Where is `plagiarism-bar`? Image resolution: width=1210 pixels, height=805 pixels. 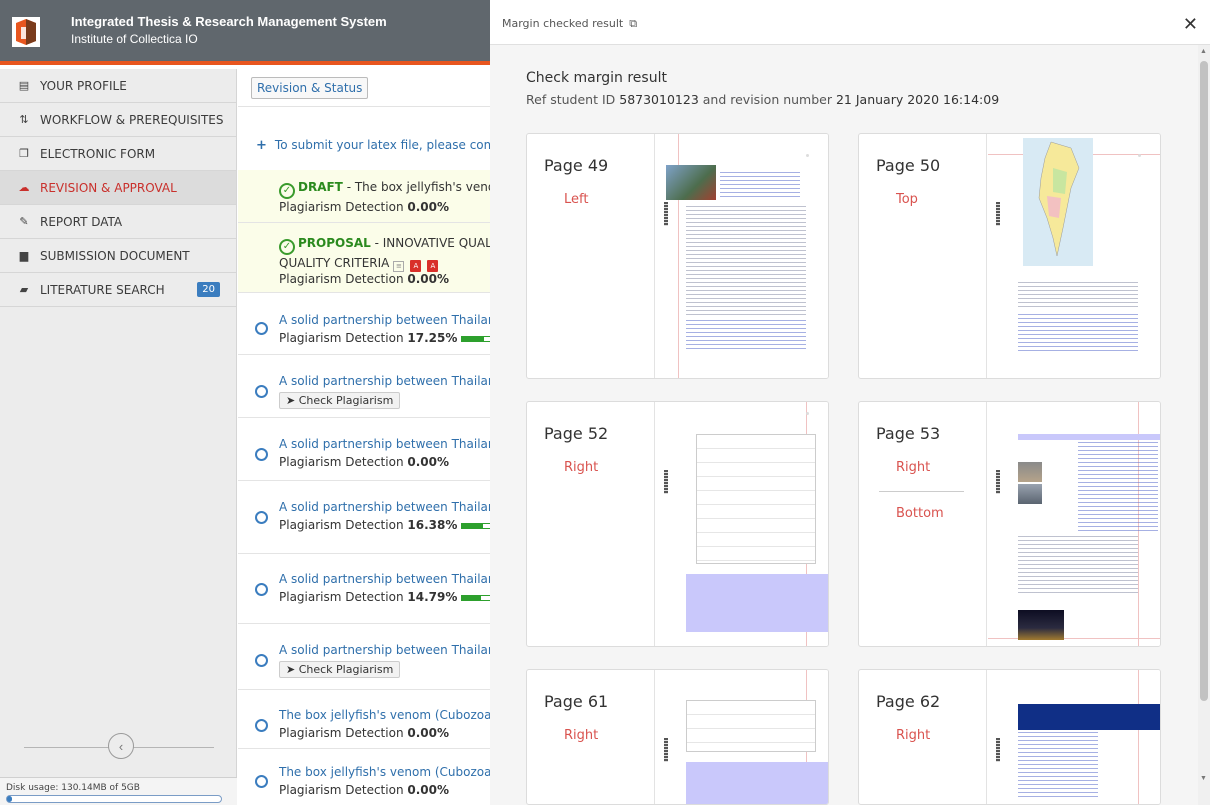
plagiarism-bar is located at coordinates (475, 526).